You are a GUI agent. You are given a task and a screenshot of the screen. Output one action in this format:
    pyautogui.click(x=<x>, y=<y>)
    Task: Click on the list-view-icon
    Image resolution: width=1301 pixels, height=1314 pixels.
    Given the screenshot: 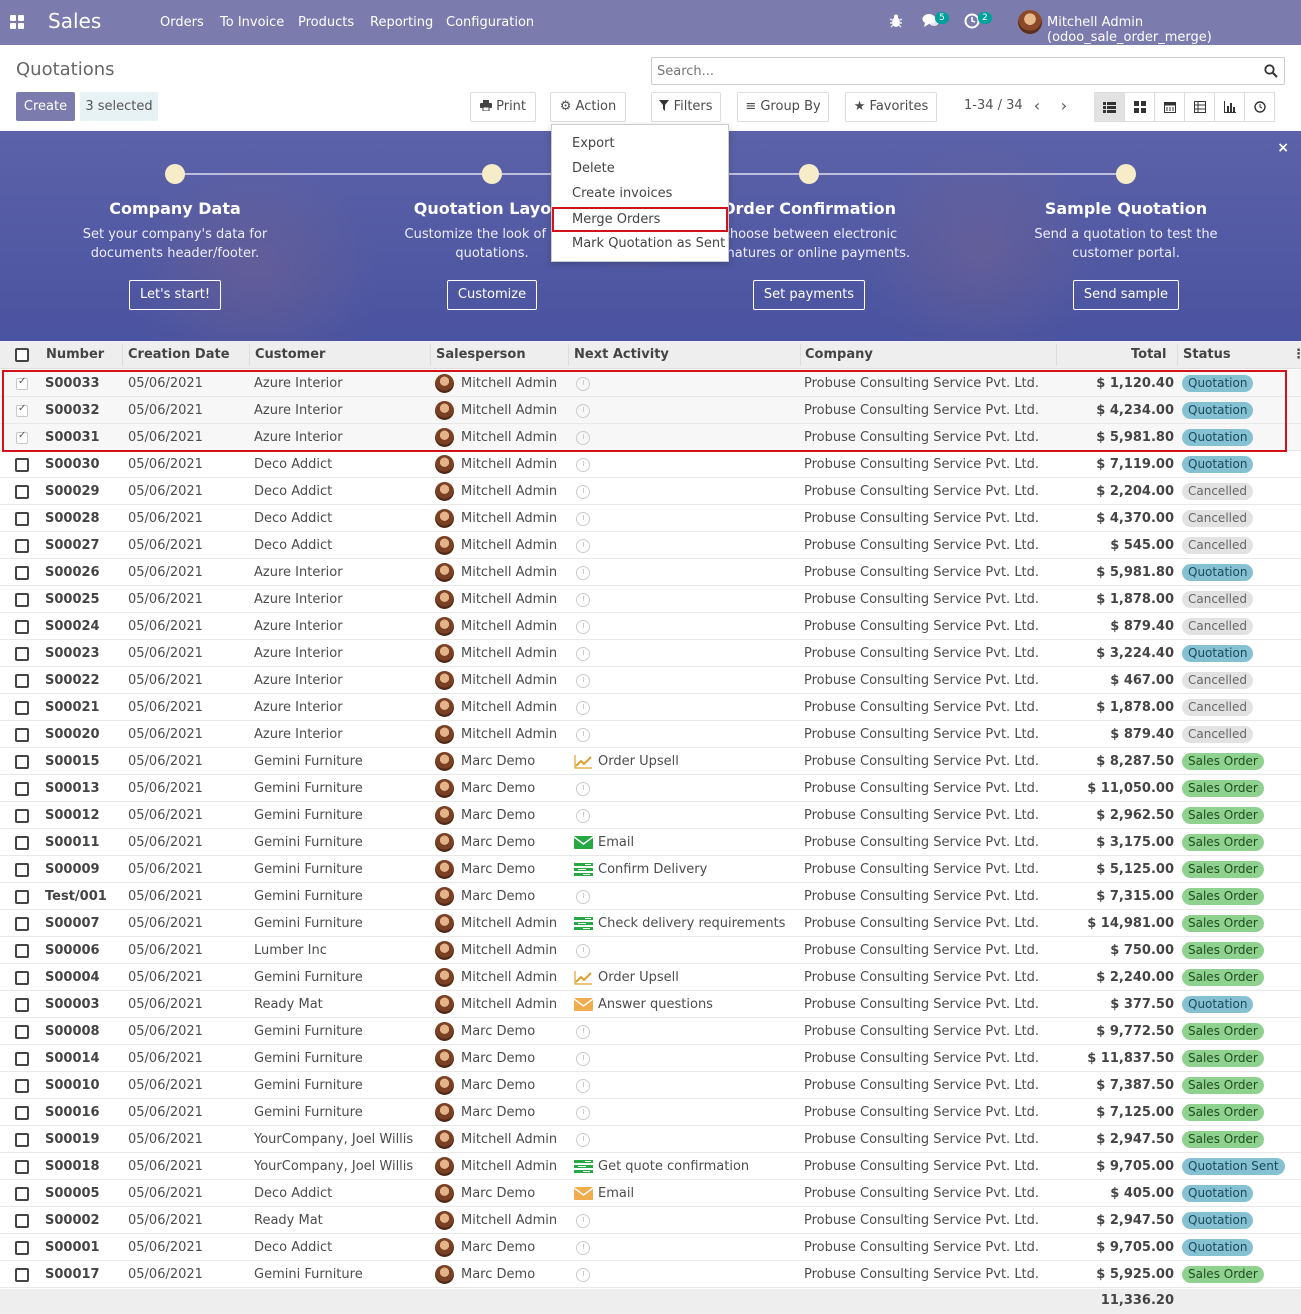 What is the action you would take?
    pyautogui.click(x=1109, y=107)
    